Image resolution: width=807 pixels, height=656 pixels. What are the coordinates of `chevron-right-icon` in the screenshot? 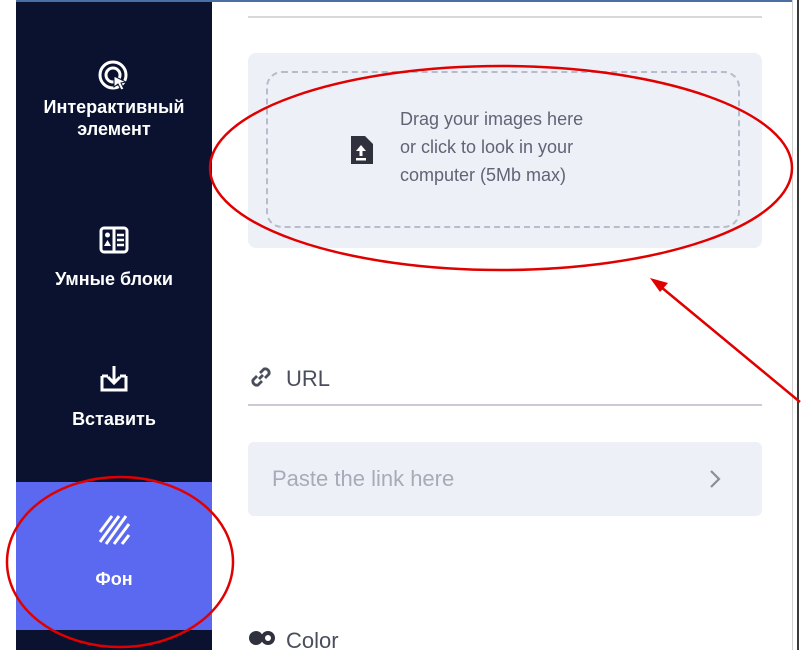 It's located at (715, 479).